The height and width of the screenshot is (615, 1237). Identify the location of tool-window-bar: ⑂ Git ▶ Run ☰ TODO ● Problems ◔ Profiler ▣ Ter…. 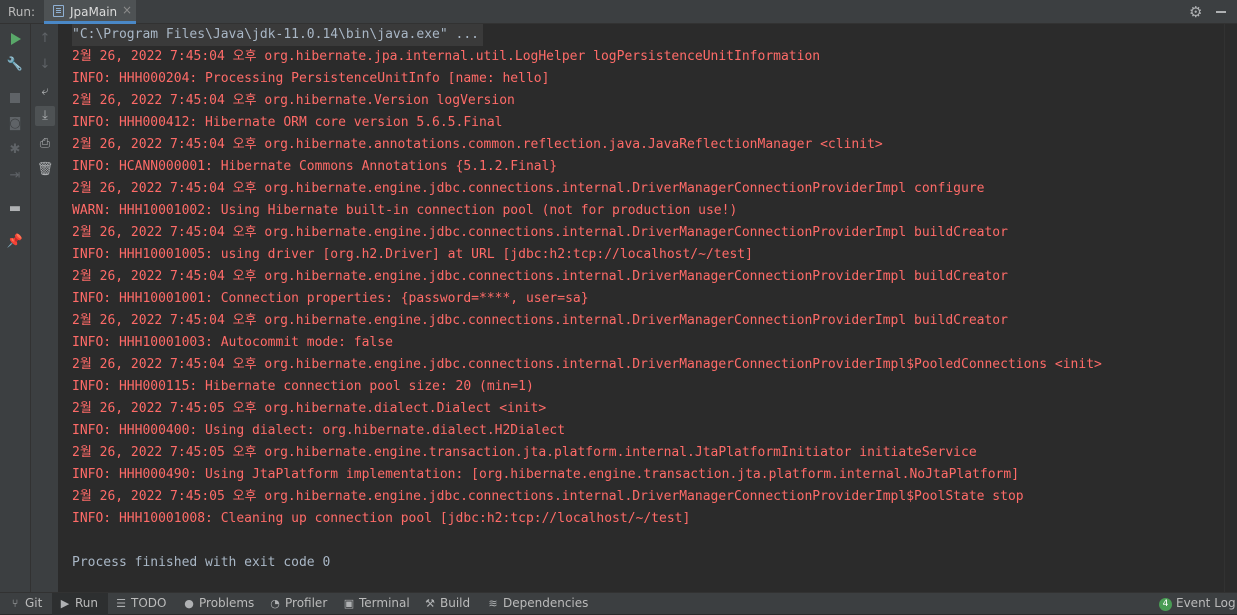
(618, 603).